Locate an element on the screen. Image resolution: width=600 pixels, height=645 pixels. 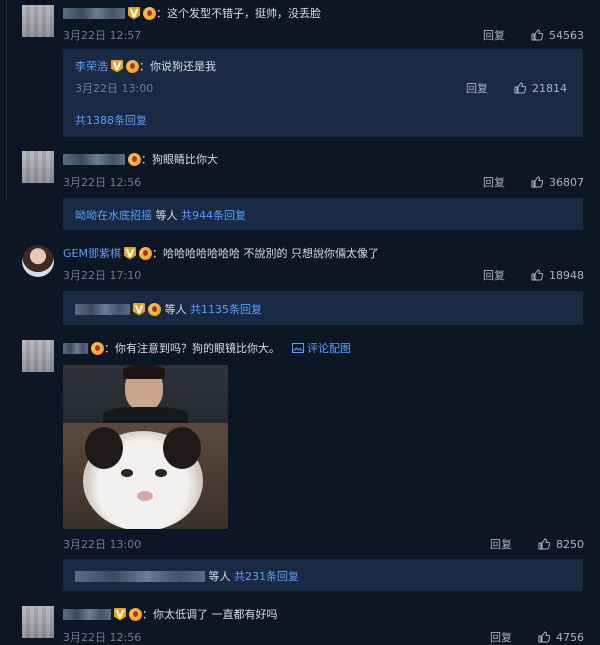
dog-ear-right is located at coordinates (182, 448).